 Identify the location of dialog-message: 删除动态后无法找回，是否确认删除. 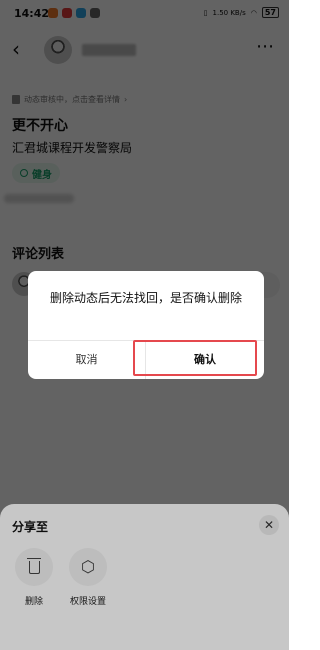
(145, 298).